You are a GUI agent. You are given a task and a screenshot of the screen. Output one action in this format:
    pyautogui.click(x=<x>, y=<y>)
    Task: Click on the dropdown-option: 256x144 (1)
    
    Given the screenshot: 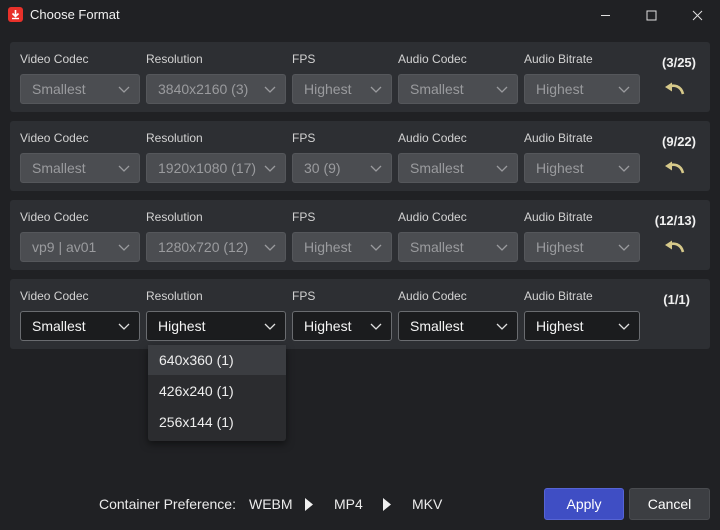 What is the action you would take?
    pyautogui.click(x=217, y=422)
    